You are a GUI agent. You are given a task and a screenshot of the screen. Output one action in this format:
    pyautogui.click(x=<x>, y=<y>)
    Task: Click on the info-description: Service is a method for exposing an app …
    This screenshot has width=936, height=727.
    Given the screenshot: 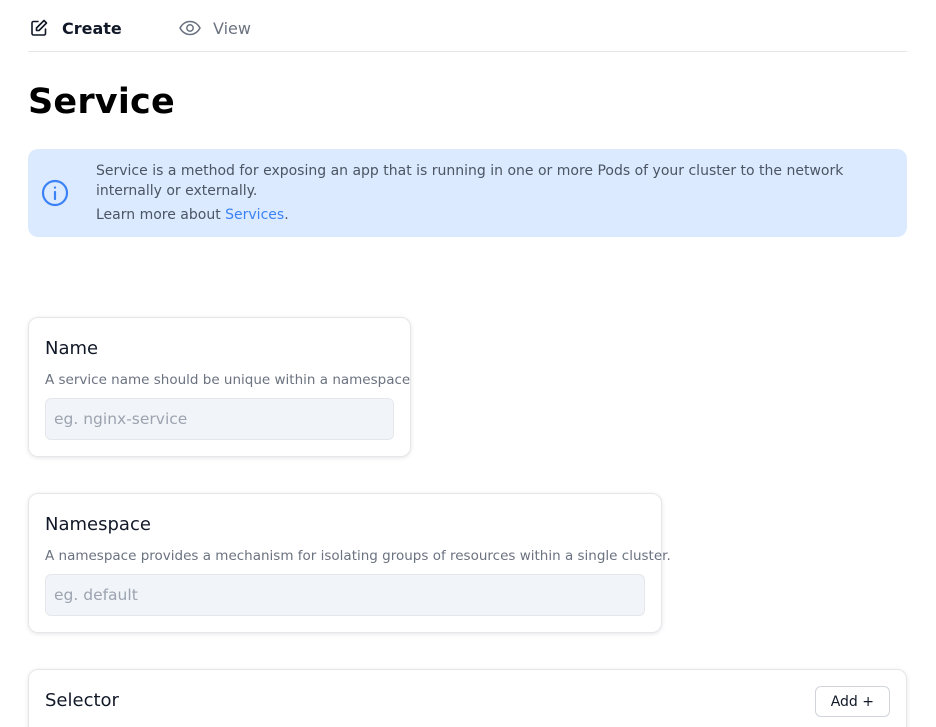 What is the action you would take?
    pyautogui.click(x=470, y=181)
    